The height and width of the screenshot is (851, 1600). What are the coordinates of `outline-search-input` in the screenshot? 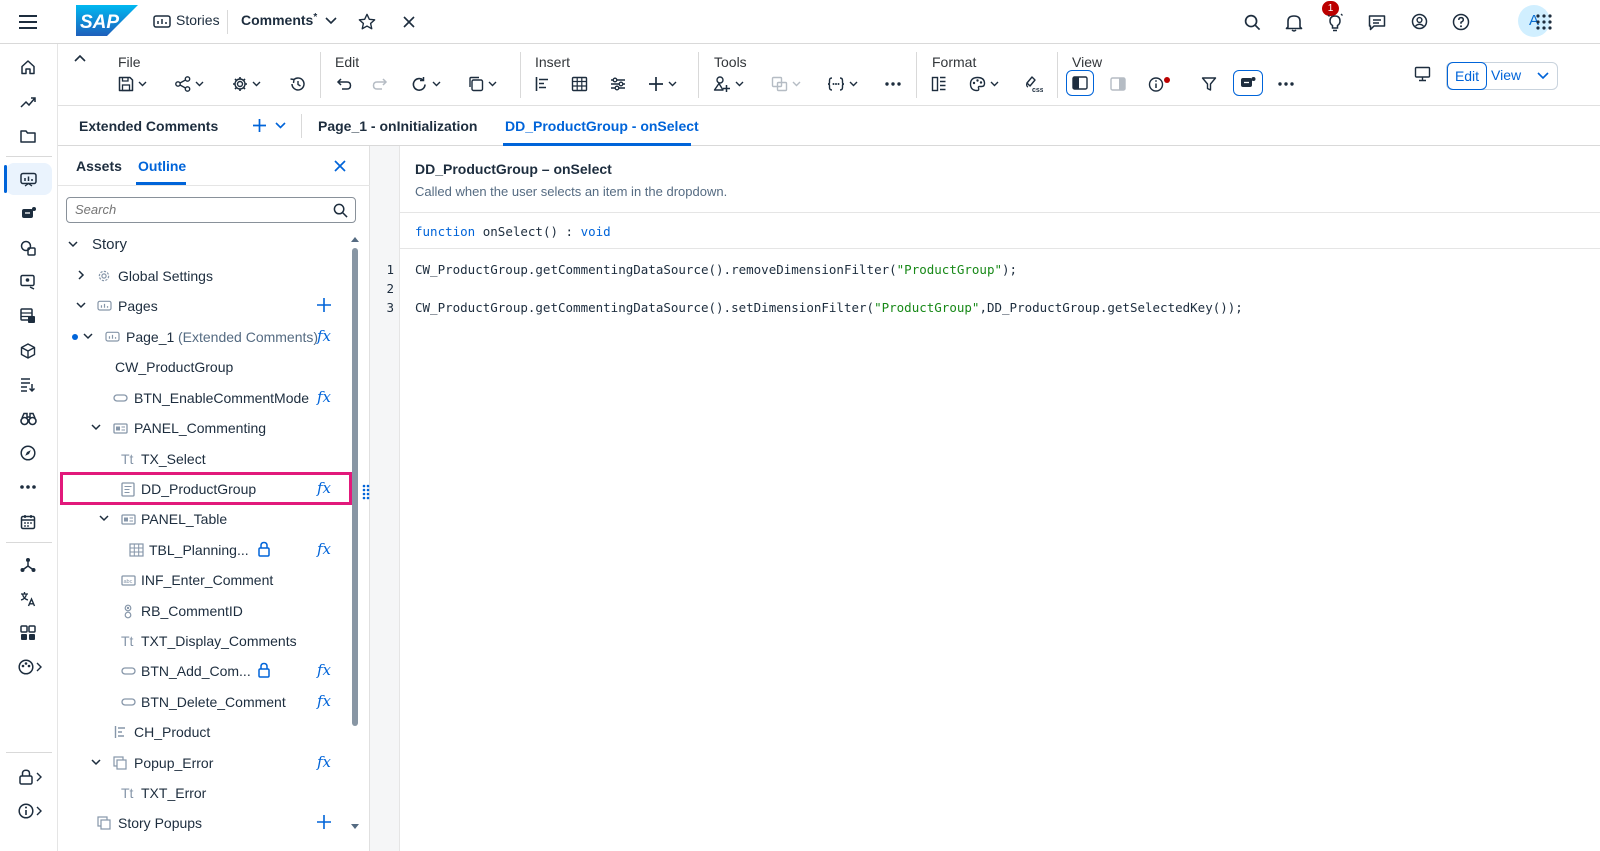 It's located at (195, 209).